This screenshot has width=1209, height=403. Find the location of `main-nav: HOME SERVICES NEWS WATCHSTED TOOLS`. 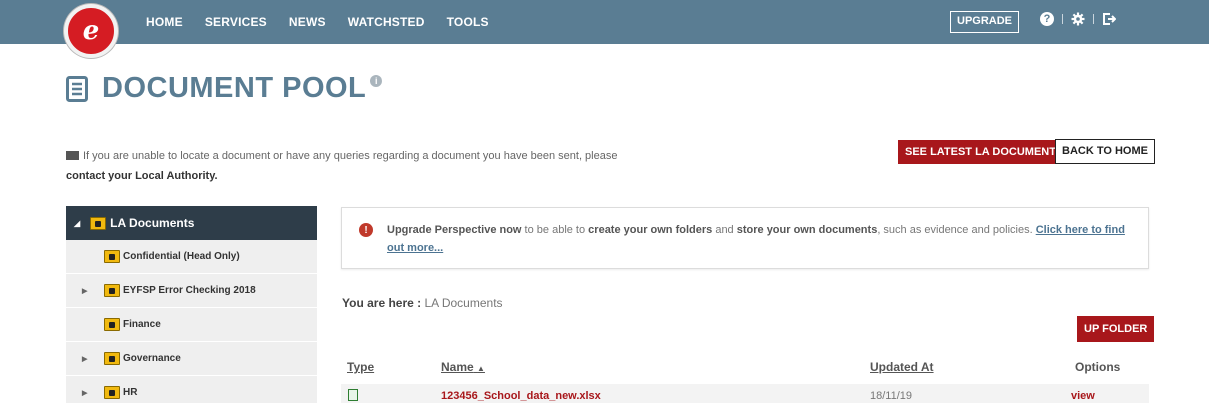

main-nav: HOME SERVICES NEWS WATCHSTED TOOLS is located at coordinates (317, 22).